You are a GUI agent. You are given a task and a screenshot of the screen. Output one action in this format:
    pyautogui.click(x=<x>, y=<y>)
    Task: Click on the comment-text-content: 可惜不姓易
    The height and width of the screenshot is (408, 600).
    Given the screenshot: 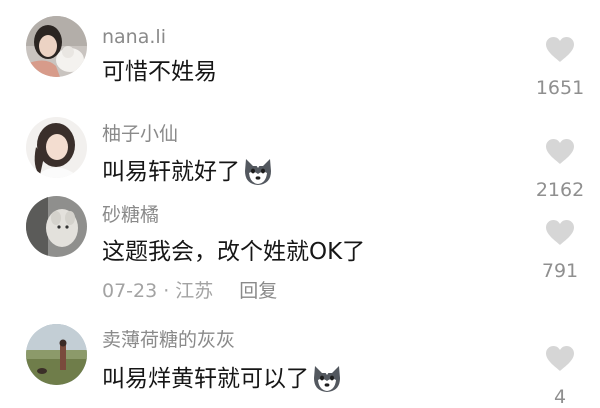 What is the action you would take?
    pyautogui.click(x=159, y=72)
    